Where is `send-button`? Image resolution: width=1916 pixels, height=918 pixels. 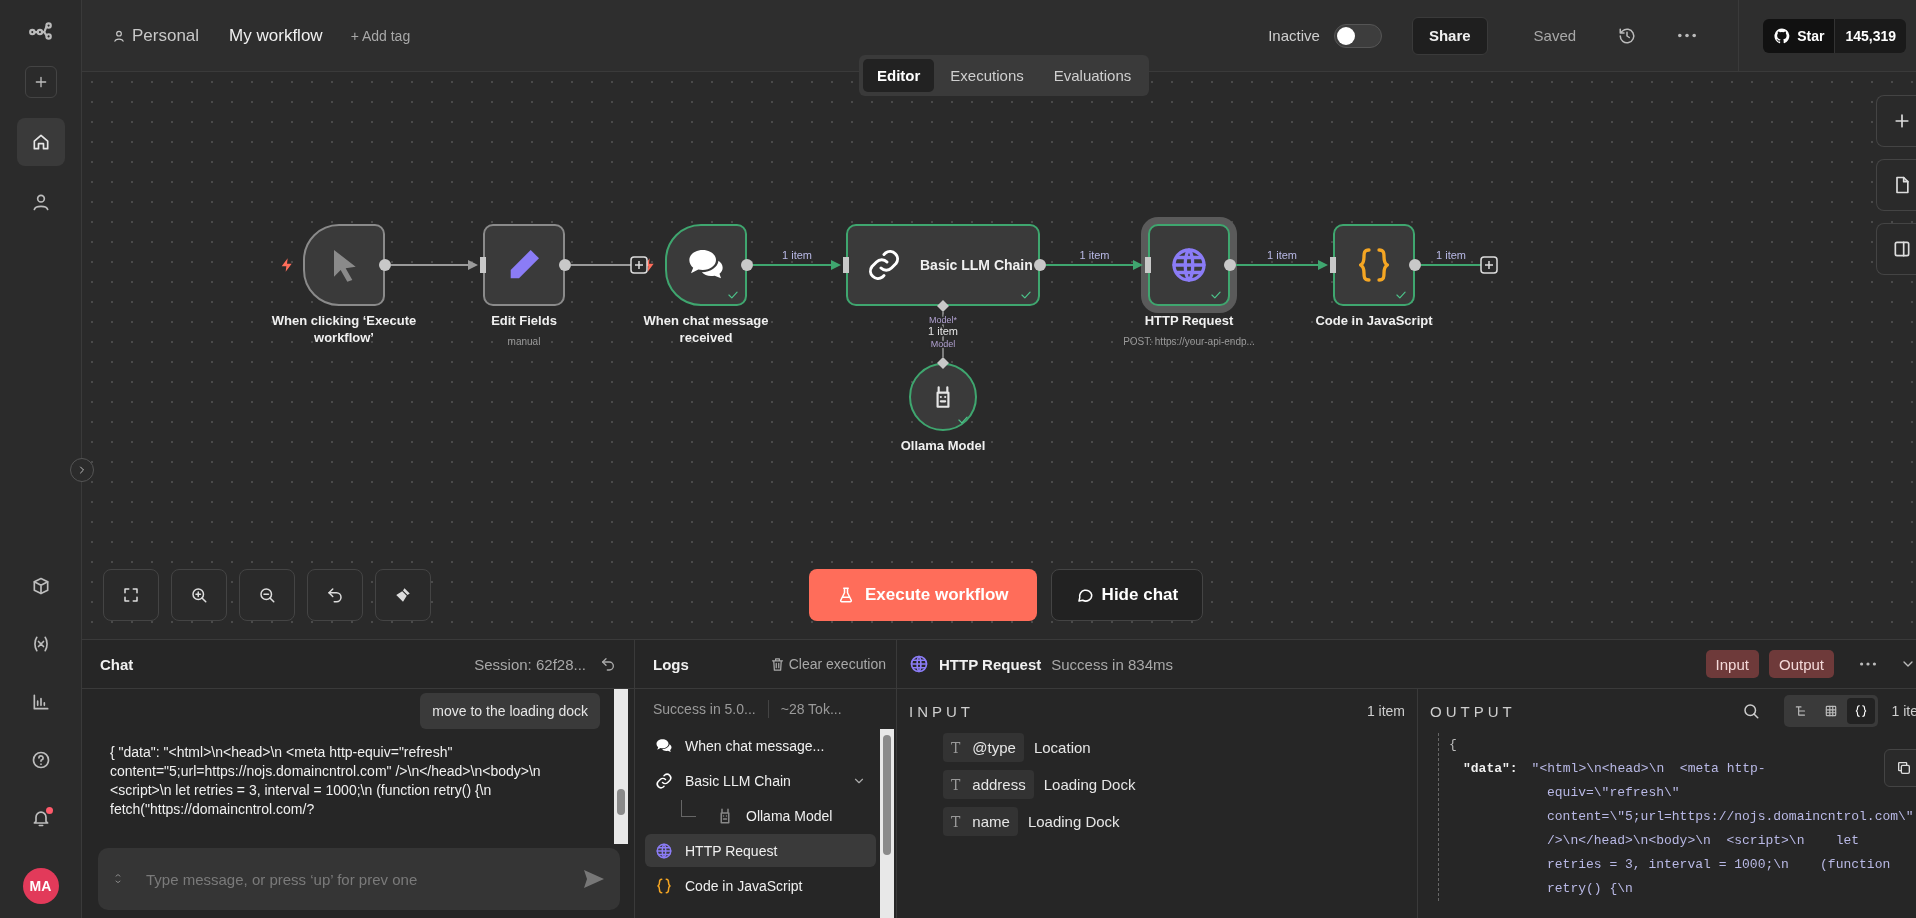
send-button is located at coordinates (594, 879).